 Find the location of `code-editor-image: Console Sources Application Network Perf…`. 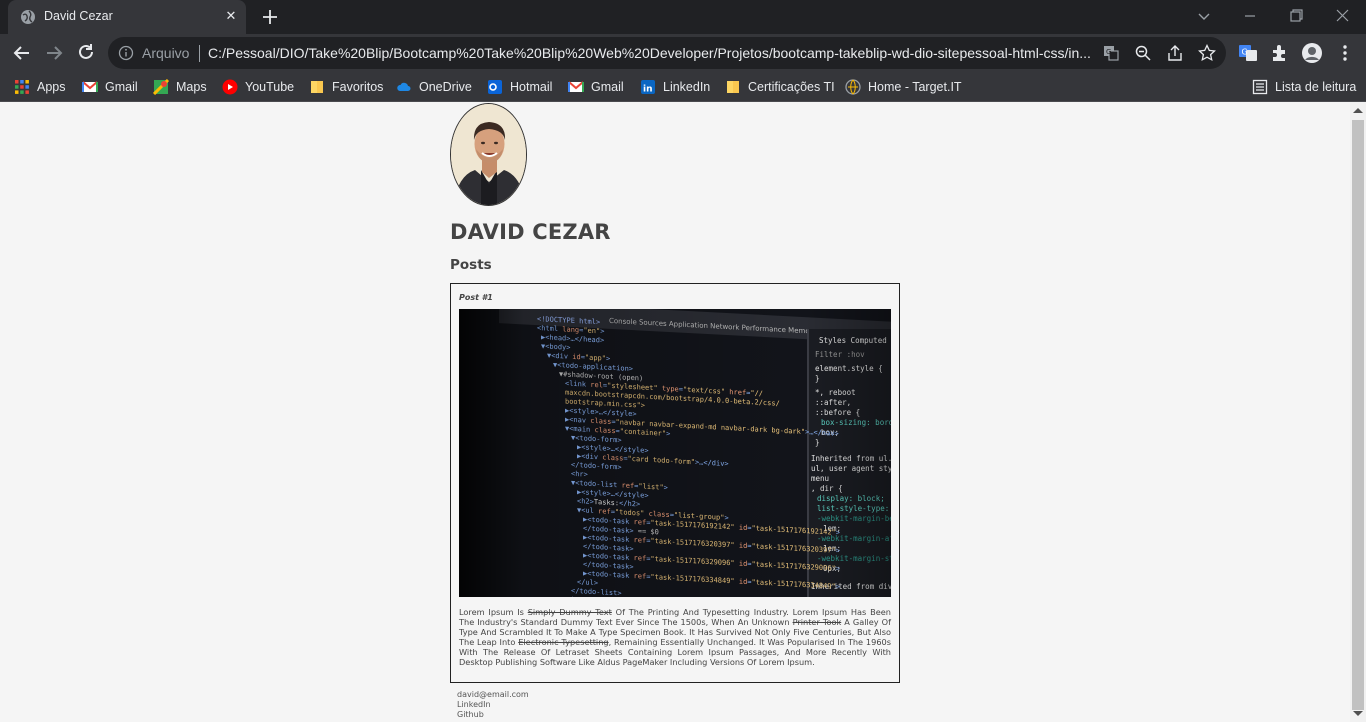

code-editor-image: Console Sources Application Network Perf… is located at coordinates (675, 453).